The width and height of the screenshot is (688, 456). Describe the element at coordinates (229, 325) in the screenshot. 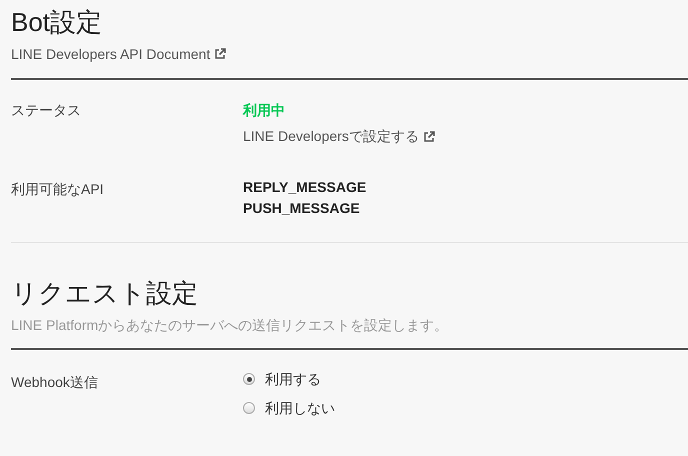

I see `section-description: LINE Platformからあなたのサーバへの送信リクエストを設定します。` at that location.